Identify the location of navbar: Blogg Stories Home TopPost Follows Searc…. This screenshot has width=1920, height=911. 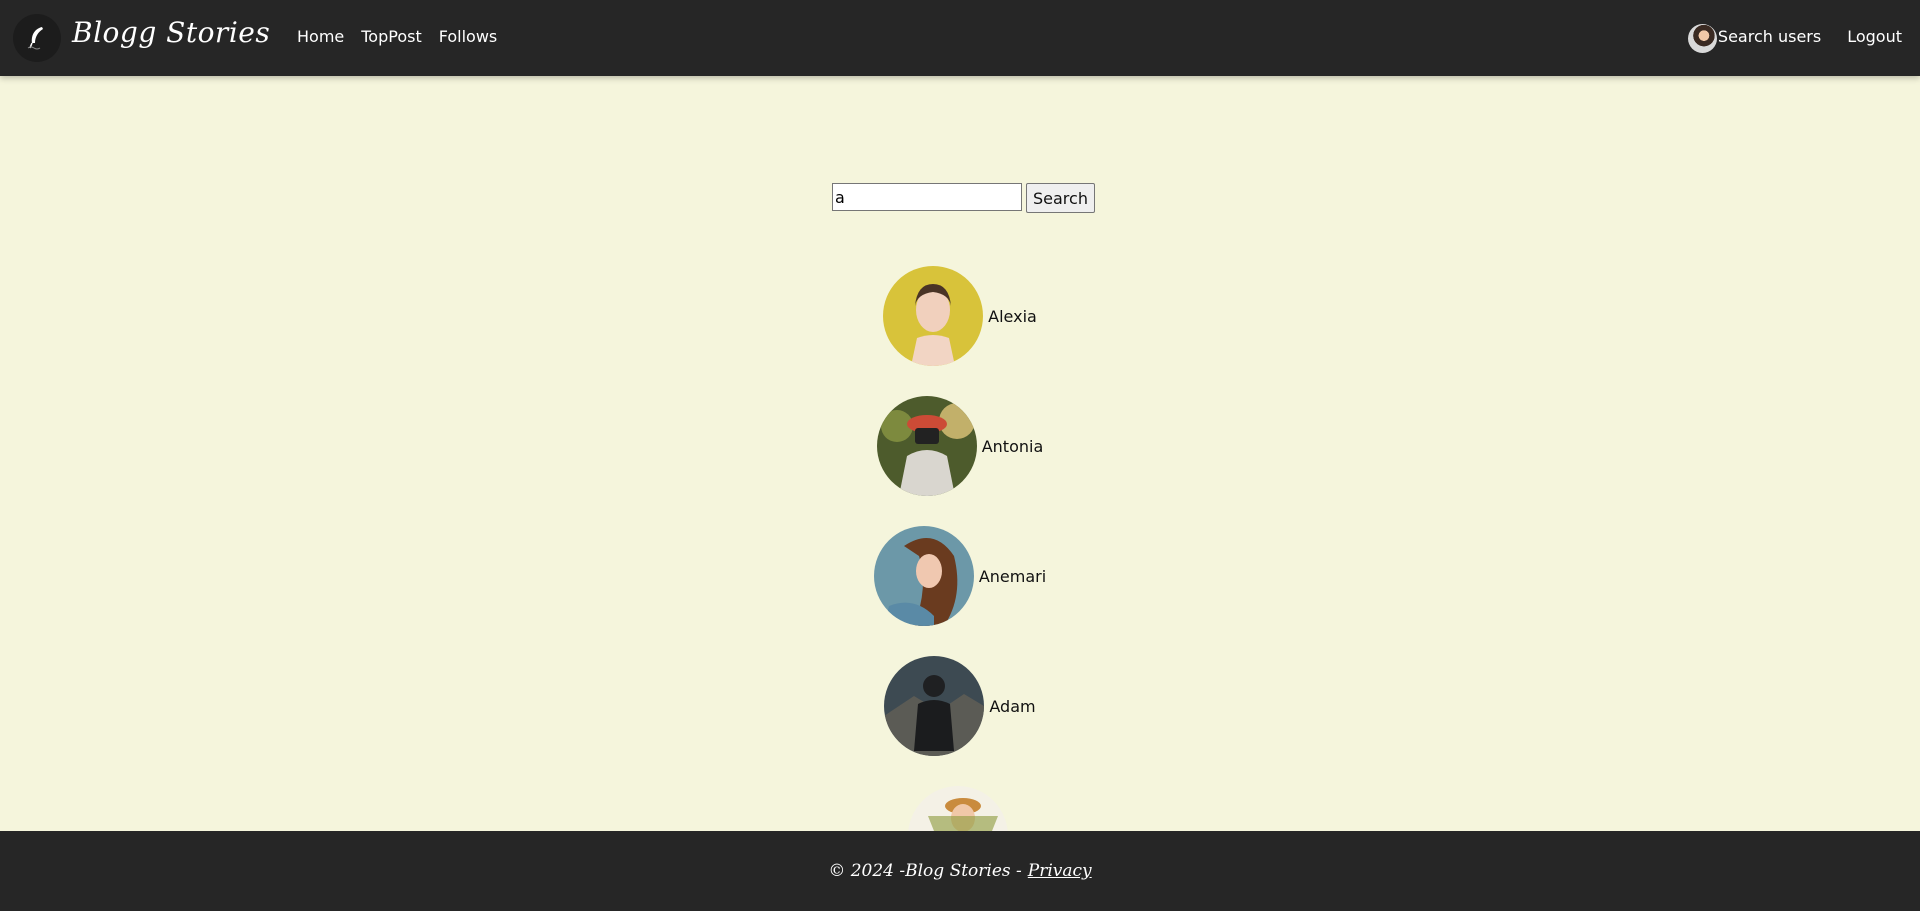
(960, 38).